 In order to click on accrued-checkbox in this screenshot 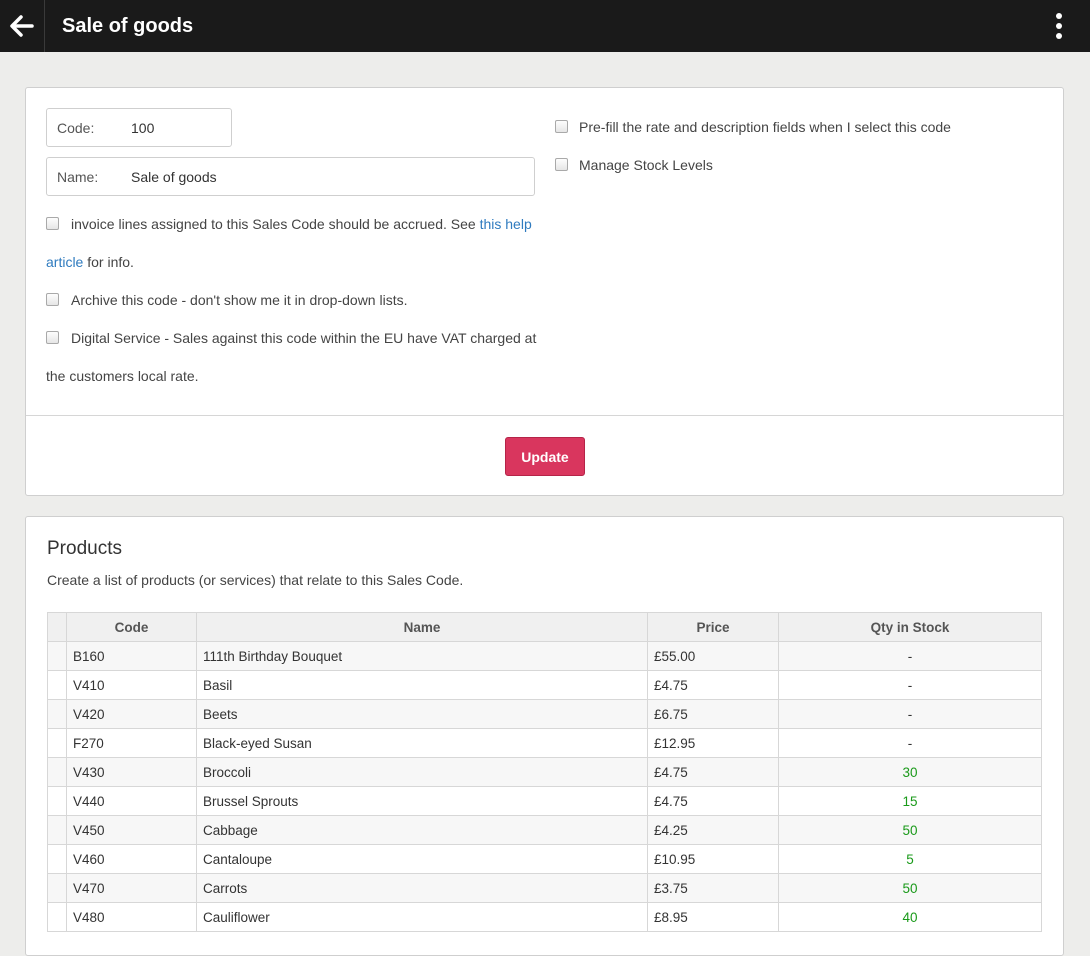, I will do `click(52, 223)`.